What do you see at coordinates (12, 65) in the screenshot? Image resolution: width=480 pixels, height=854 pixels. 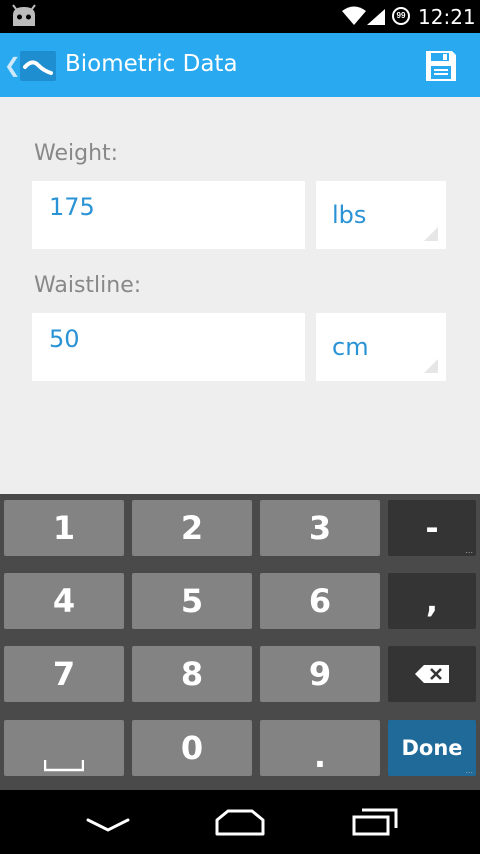 I see `chevron-left-icon: ❮` at bounding box center [12, 65].